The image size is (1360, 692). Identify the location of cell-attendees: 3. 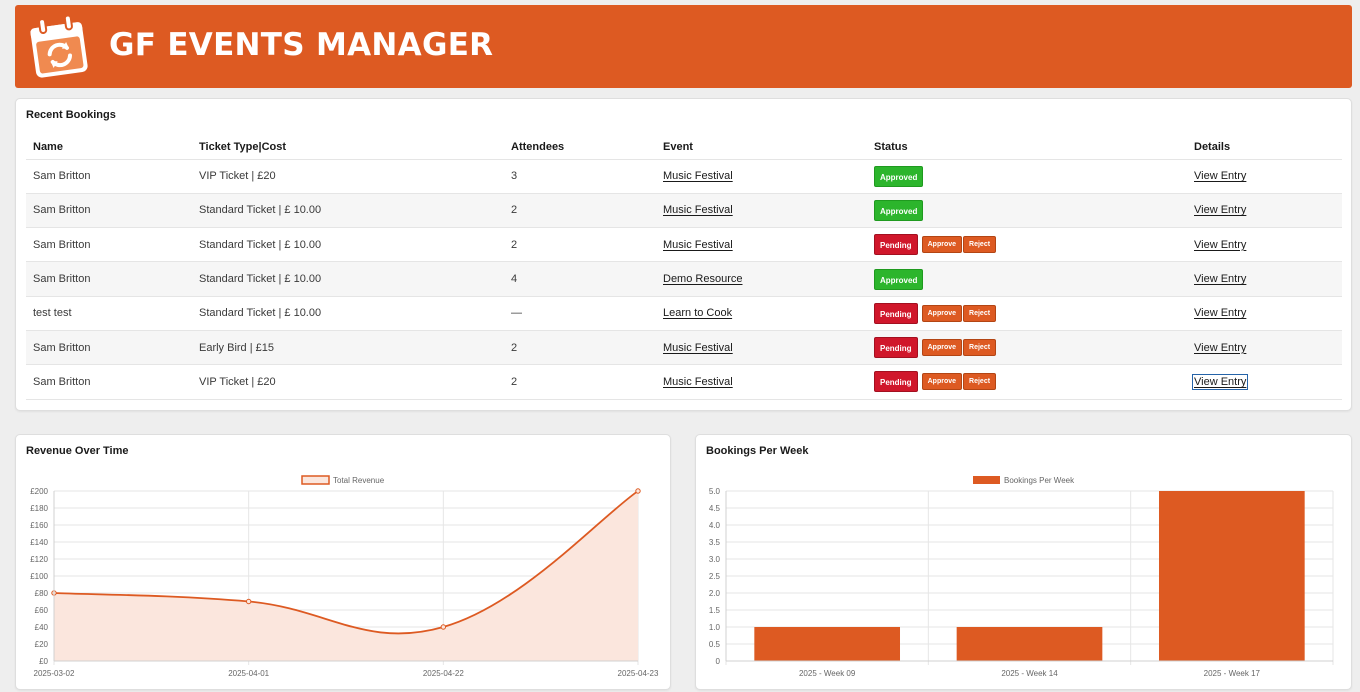
(580, 176).